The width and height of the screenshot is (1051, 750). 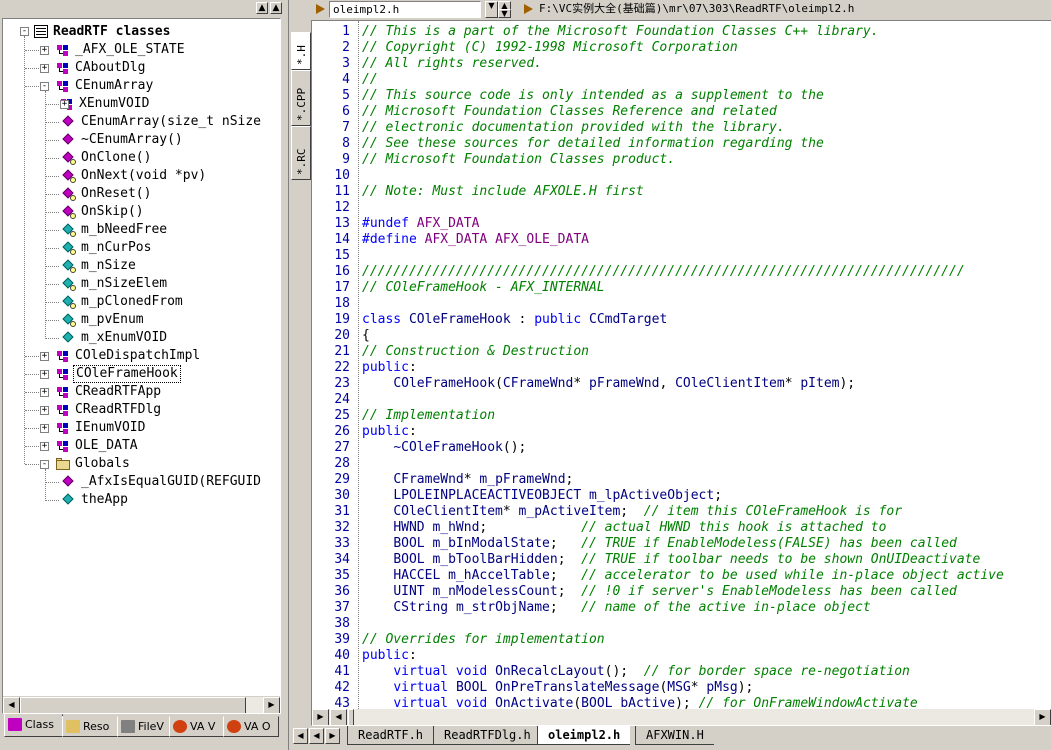 I want to click on tree-item: OnSkip(), so click(x=103, y=212).